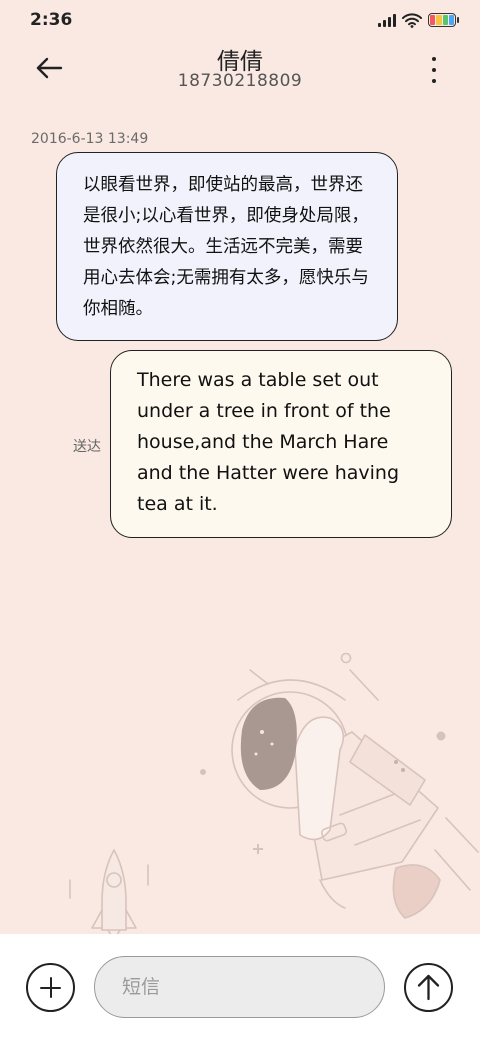  Describe the element at coordinates (51, 20) in the screenshot. I see `status-time: 2:36` at that location.